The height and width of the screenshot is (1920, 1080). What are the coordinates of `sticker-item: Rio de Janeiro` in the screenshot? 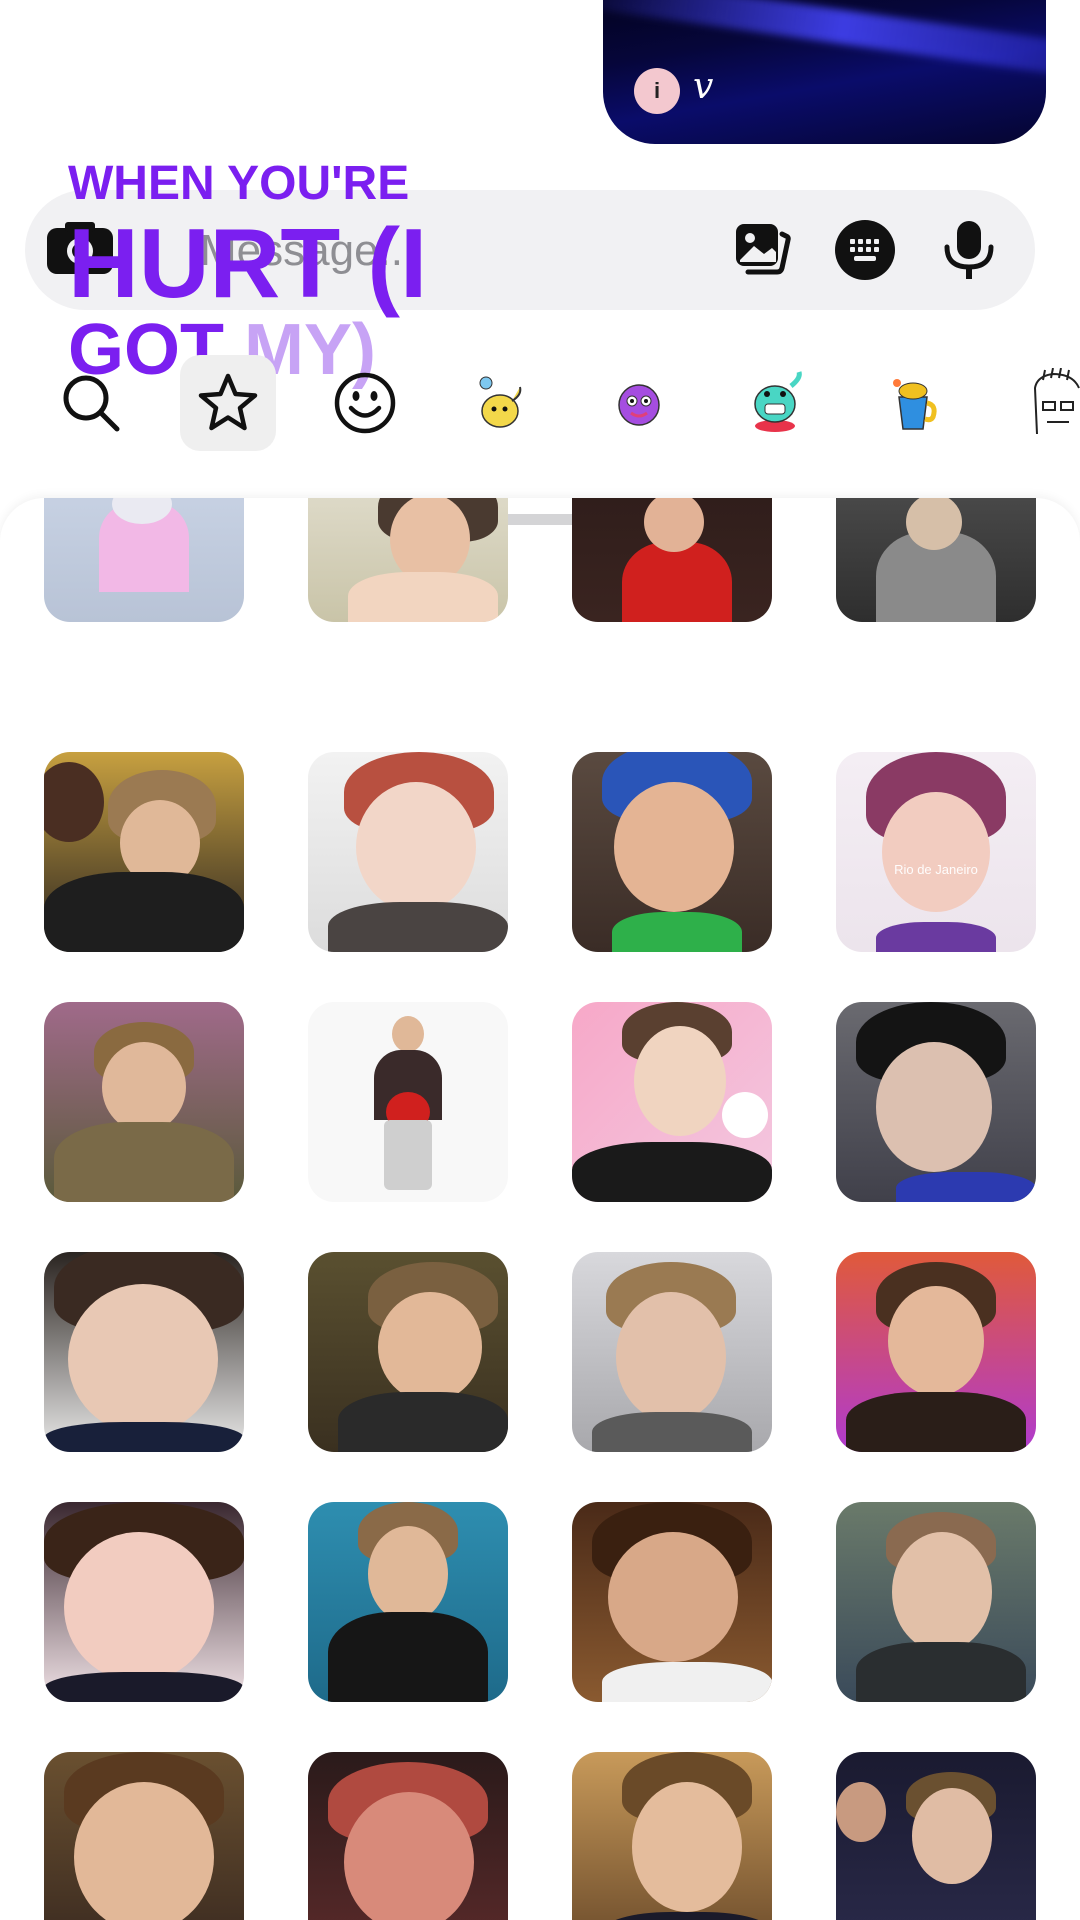 It's located at (936, 852).